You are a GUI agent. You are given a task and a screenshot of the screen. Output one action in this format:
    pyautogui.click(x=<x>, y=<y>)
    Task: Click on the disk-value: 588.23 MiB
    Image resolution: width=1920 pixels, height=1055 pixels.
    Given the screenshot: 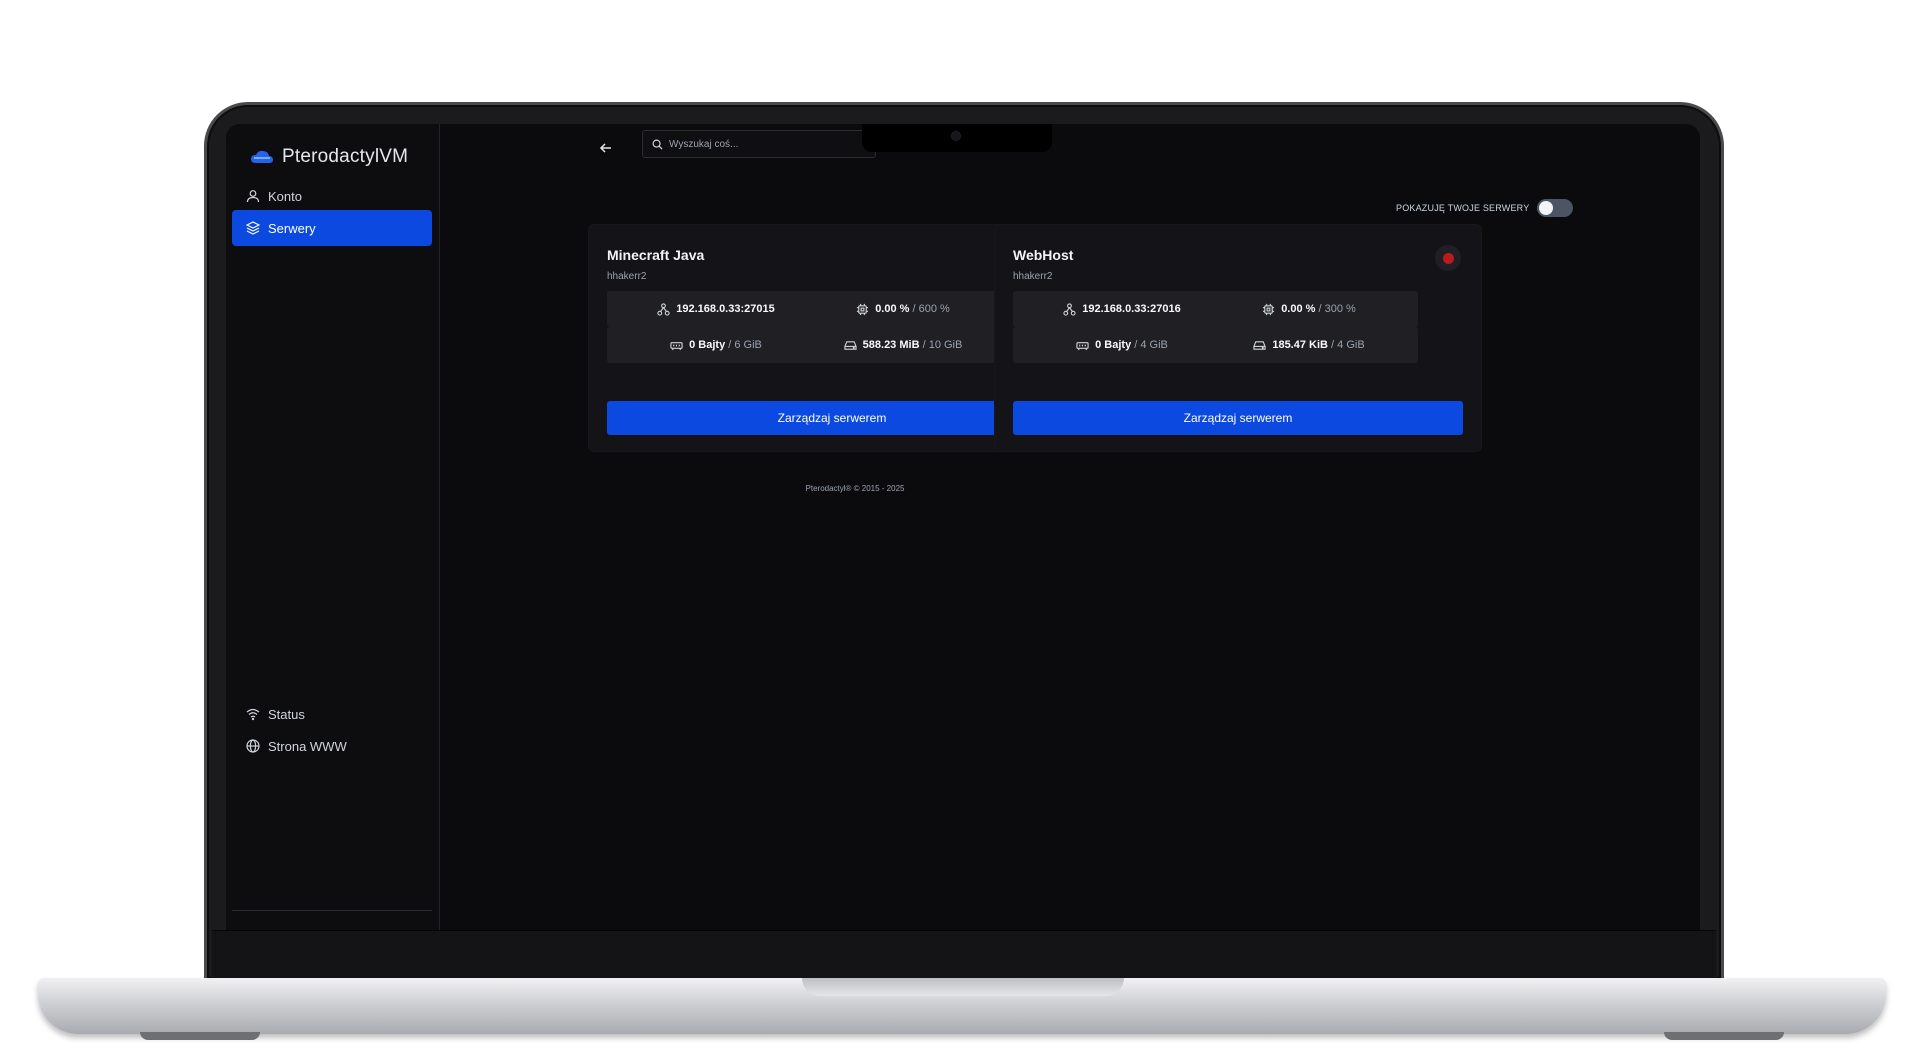 What is the action you would take?
    pyautogui.click(x=891, y=345)
    